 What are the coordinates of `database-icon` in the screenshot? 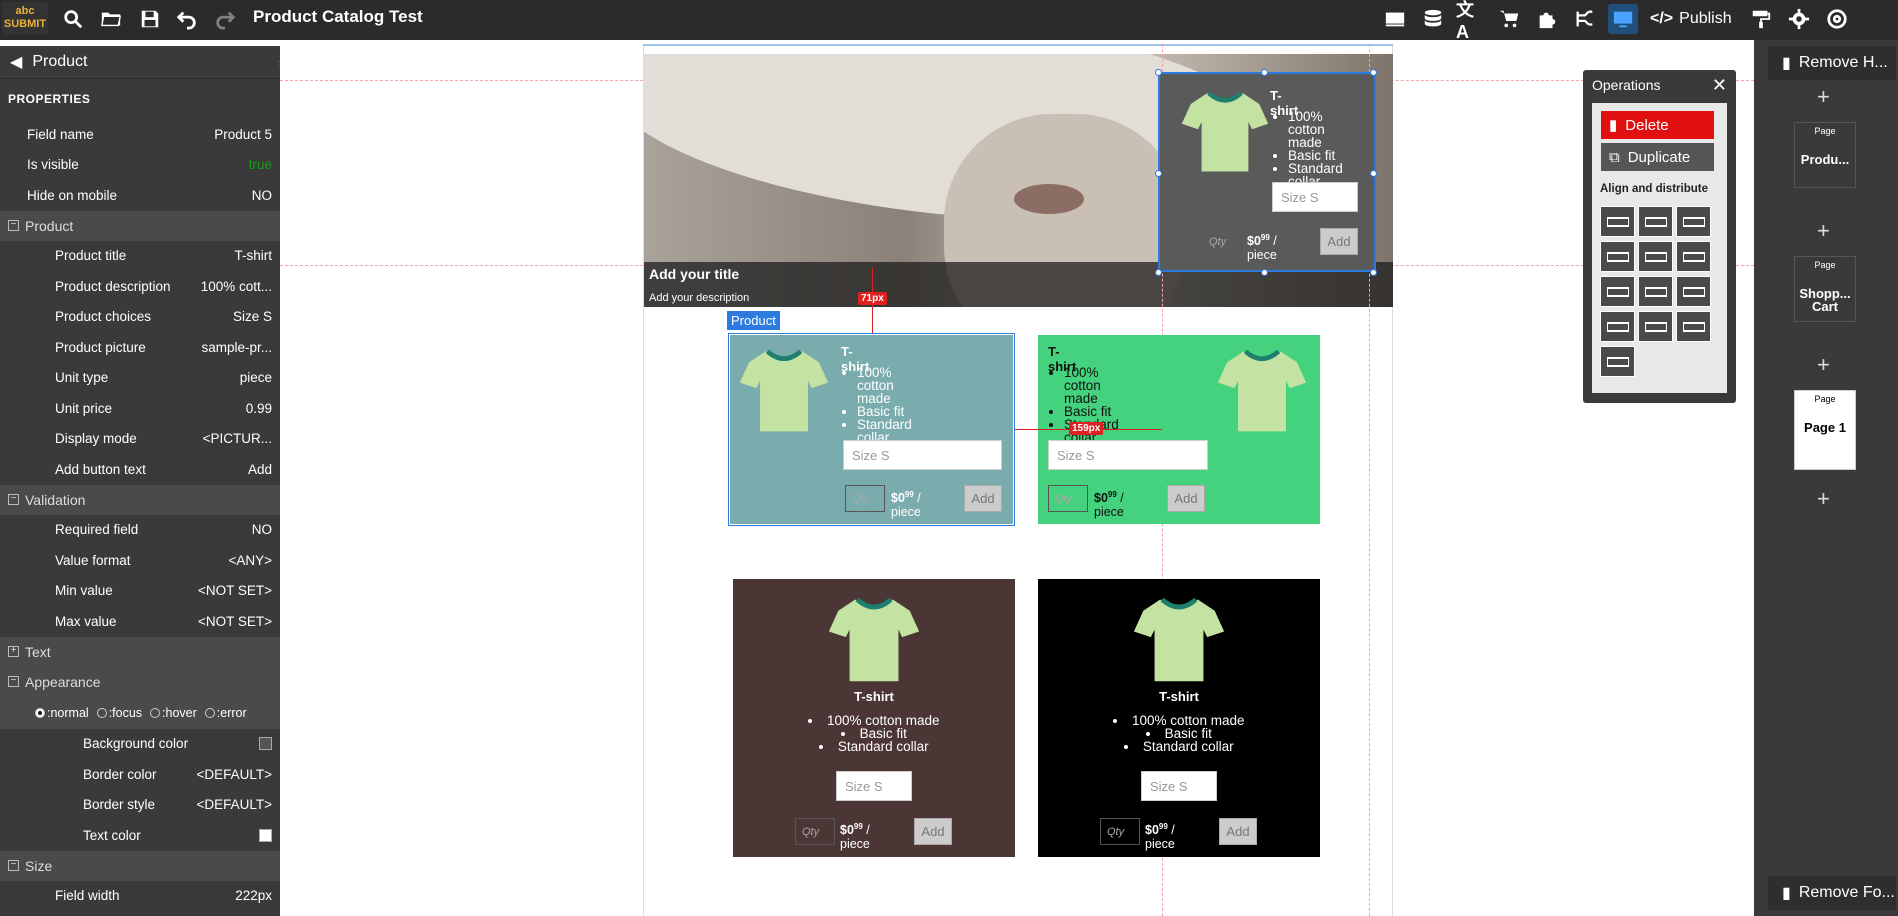 It's located at (1433, 19).